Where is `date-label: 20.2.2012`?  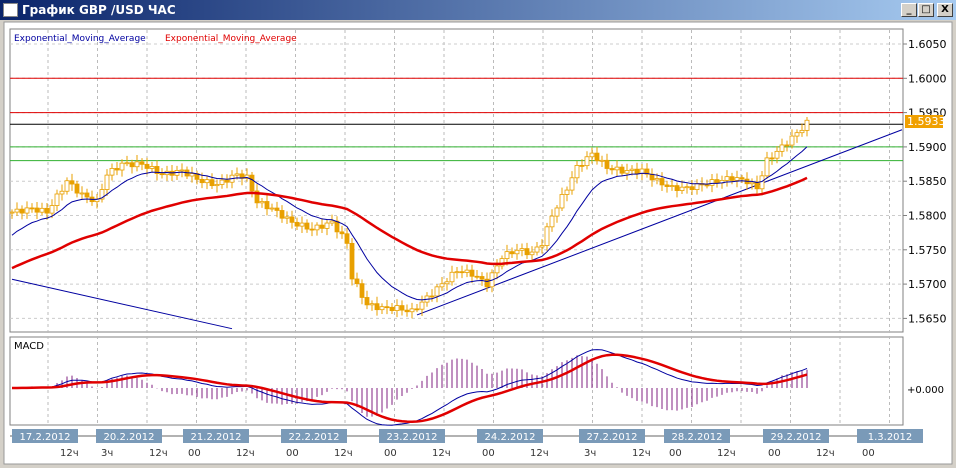
date-label: 20.2.2012 is located at coordinates (129, 437).